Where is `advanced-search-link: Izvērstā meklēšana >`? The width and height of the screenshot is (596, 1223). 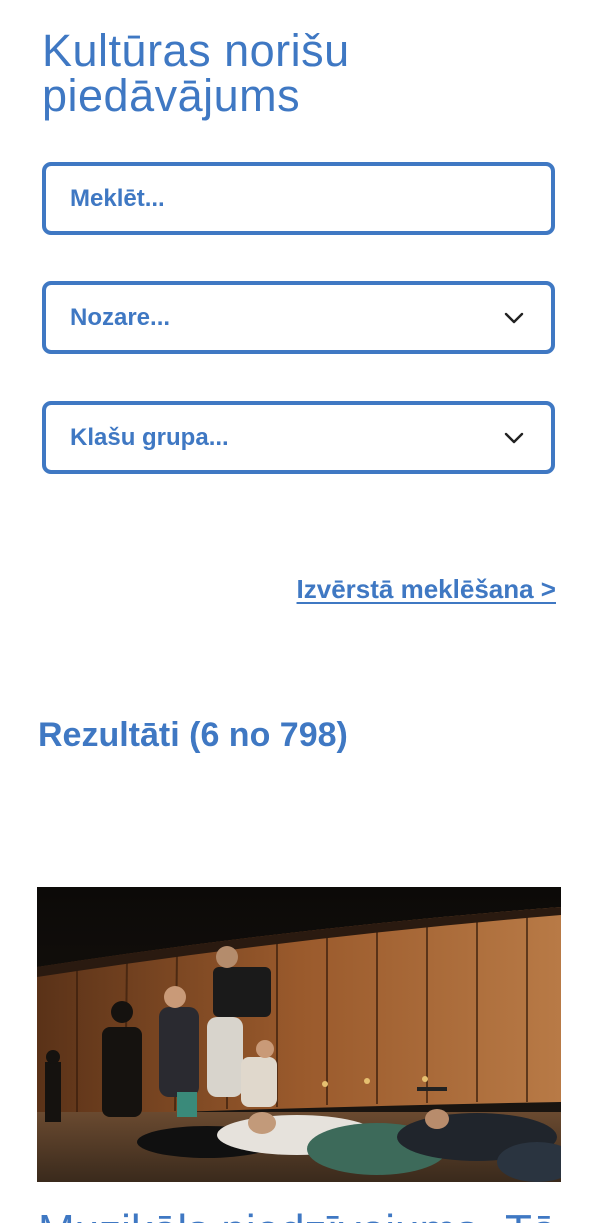 advanced-search-link: Izvērstā meklēšana > is located at coordinates (426, 589).